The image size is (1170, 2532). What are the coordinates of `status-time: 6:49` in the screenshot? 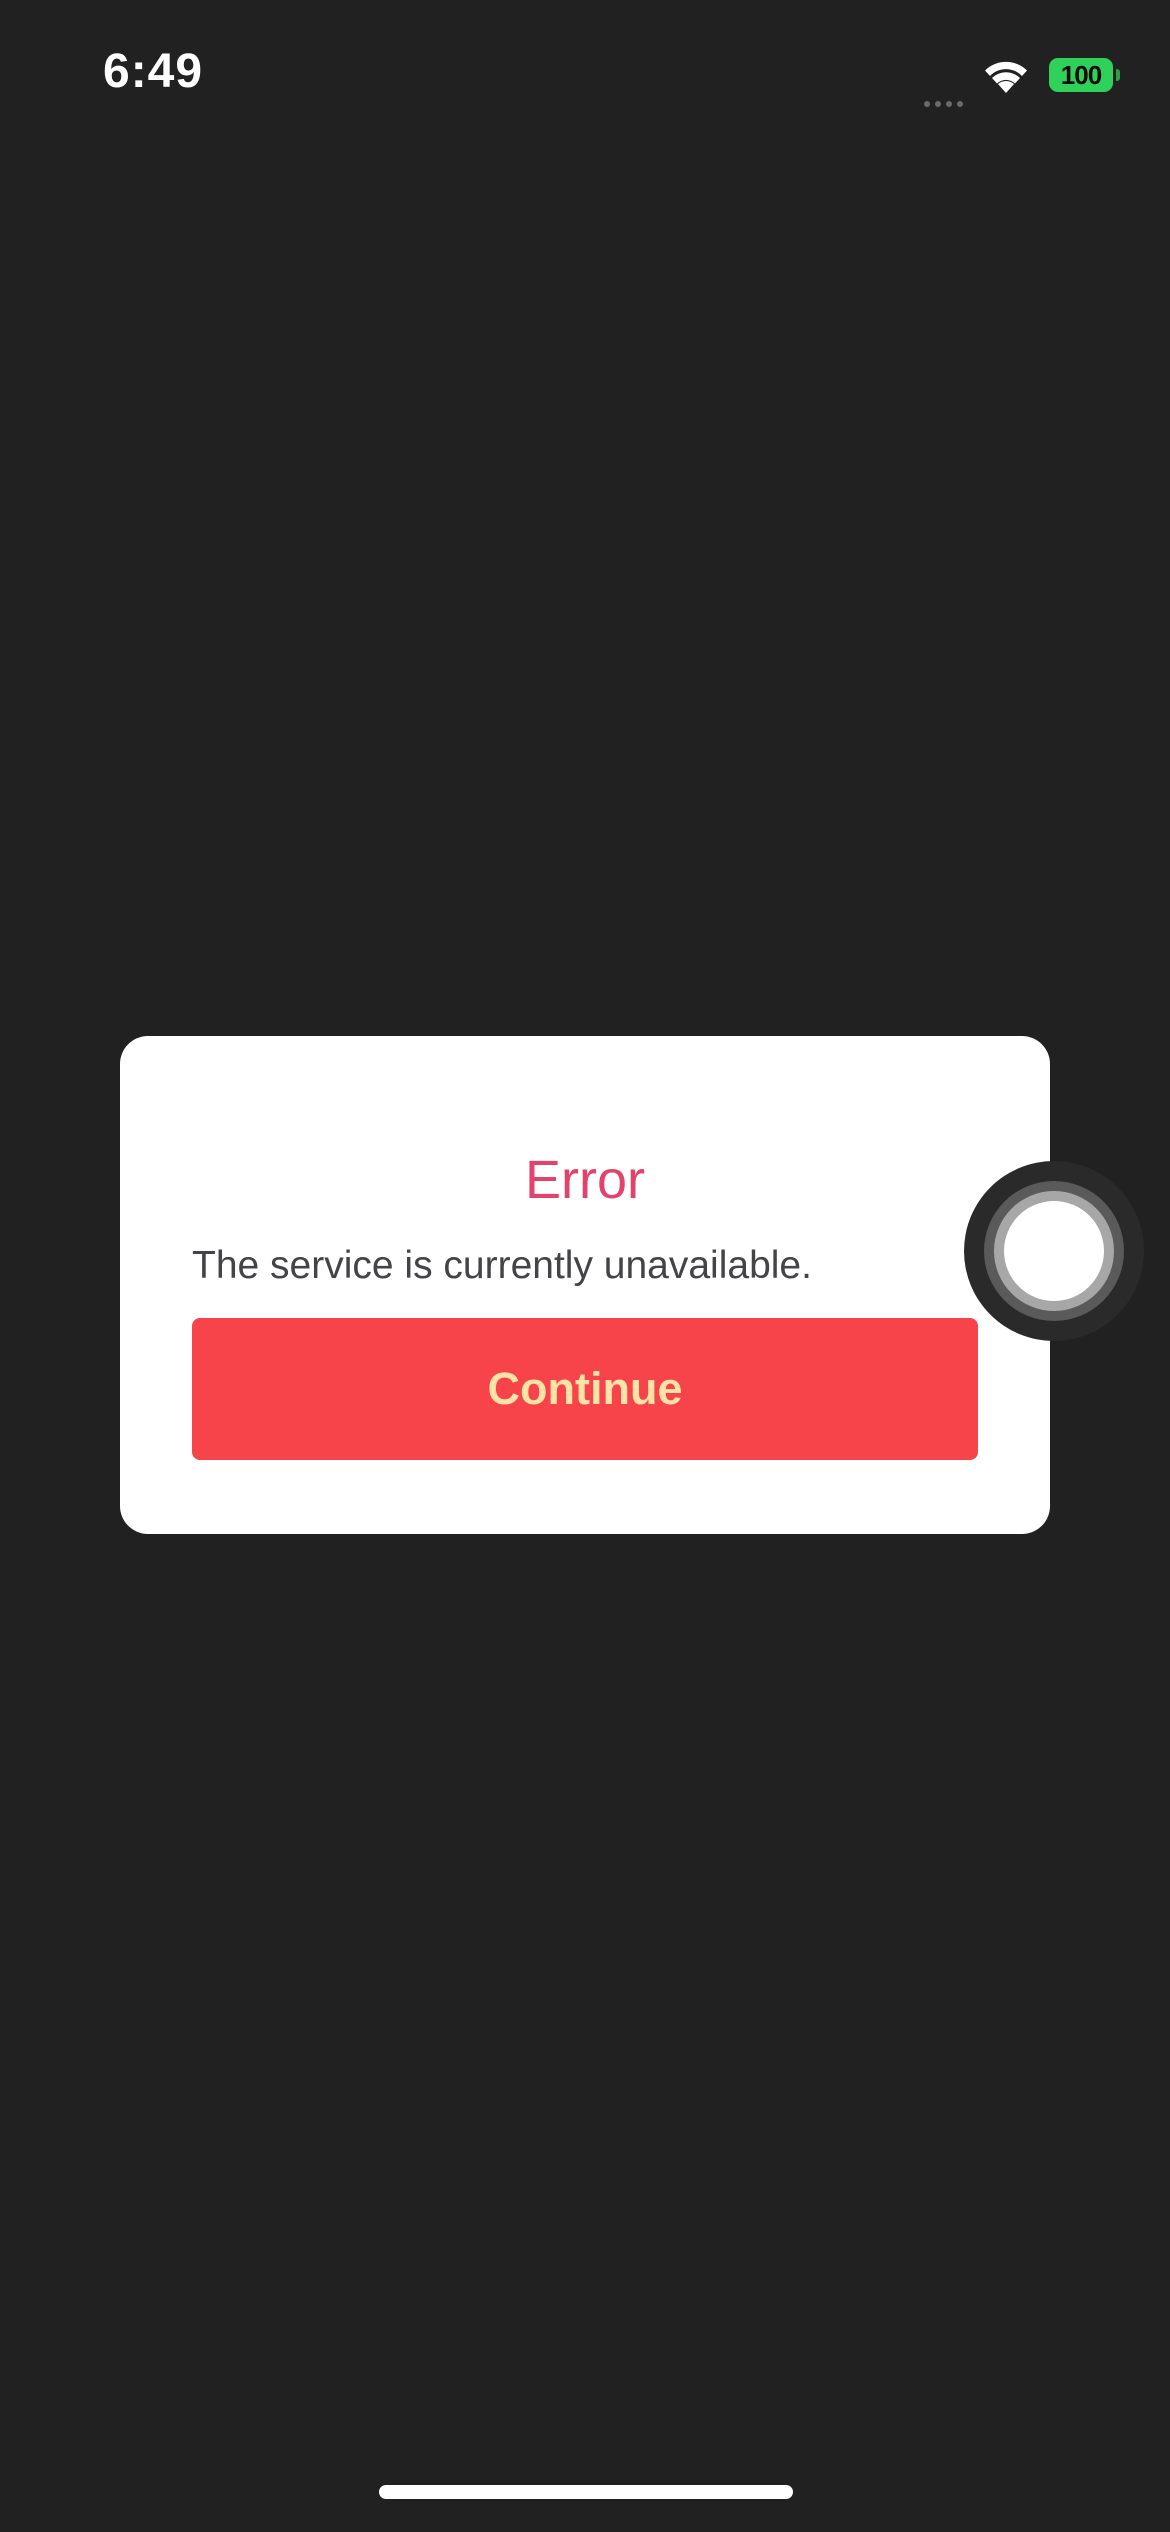 It's located at (153, 71).